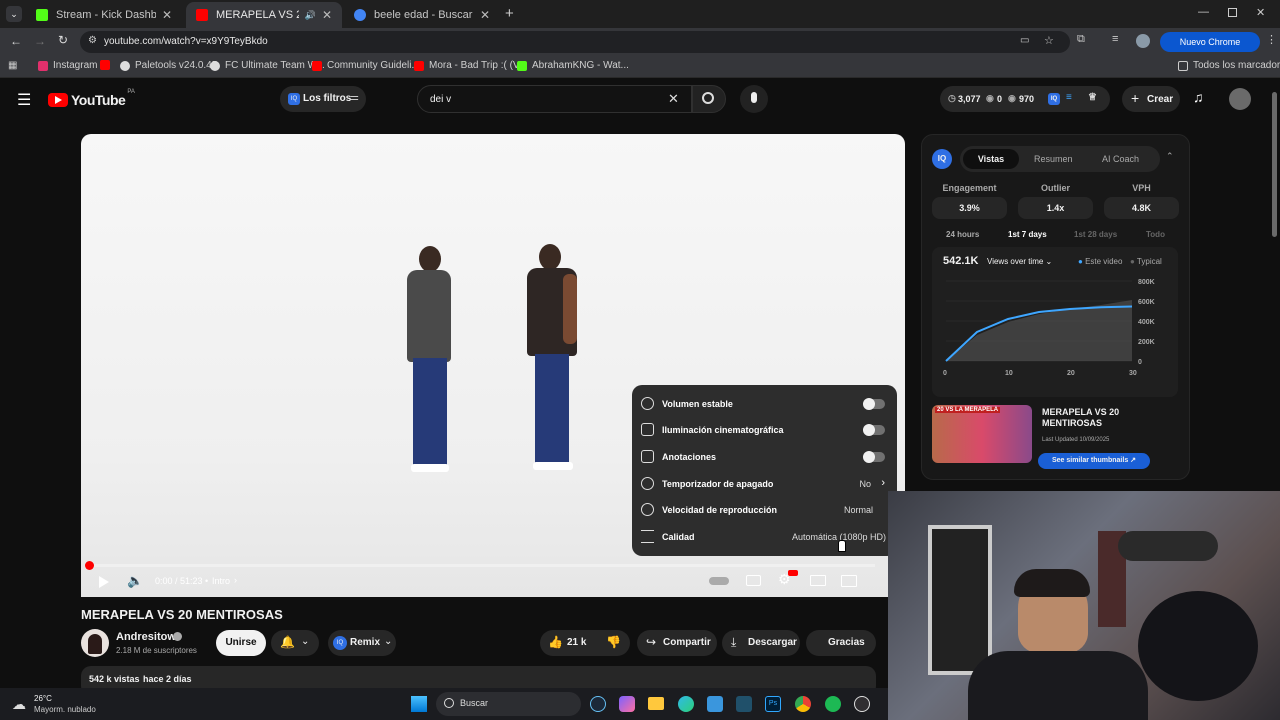 The width and height of the screenshot is (1280, 720). I want to click on tab-summary: Resumen, so click(1053, 159).